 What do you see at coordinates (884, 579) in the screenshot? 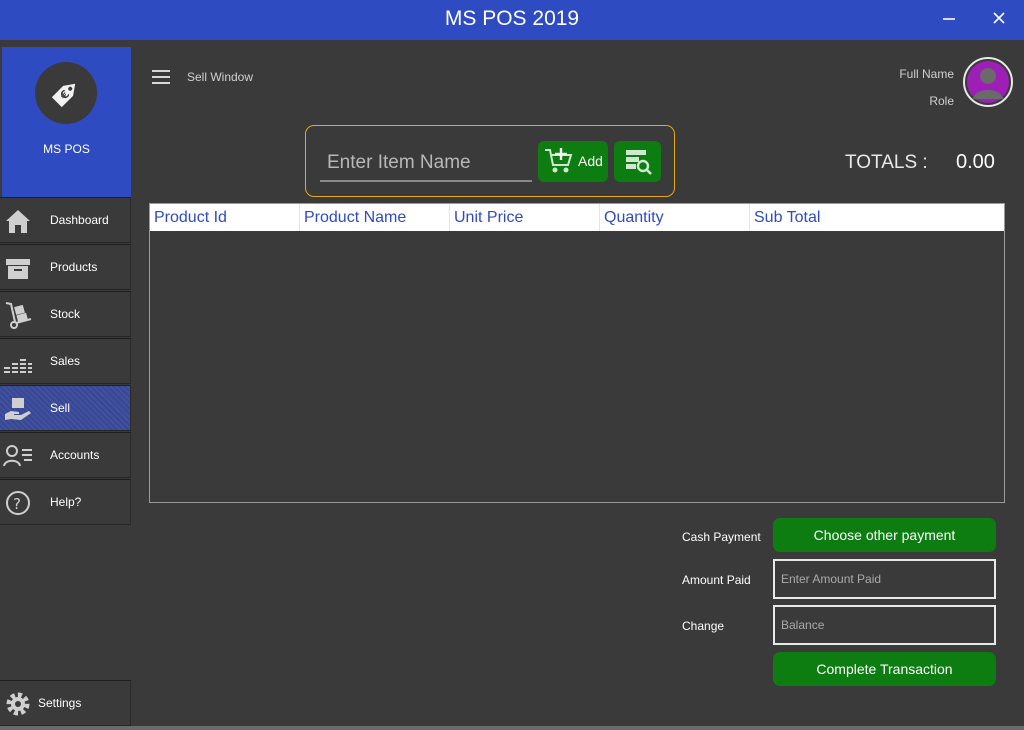
I see `amount-paid-input` at bounding box center [884, 579].